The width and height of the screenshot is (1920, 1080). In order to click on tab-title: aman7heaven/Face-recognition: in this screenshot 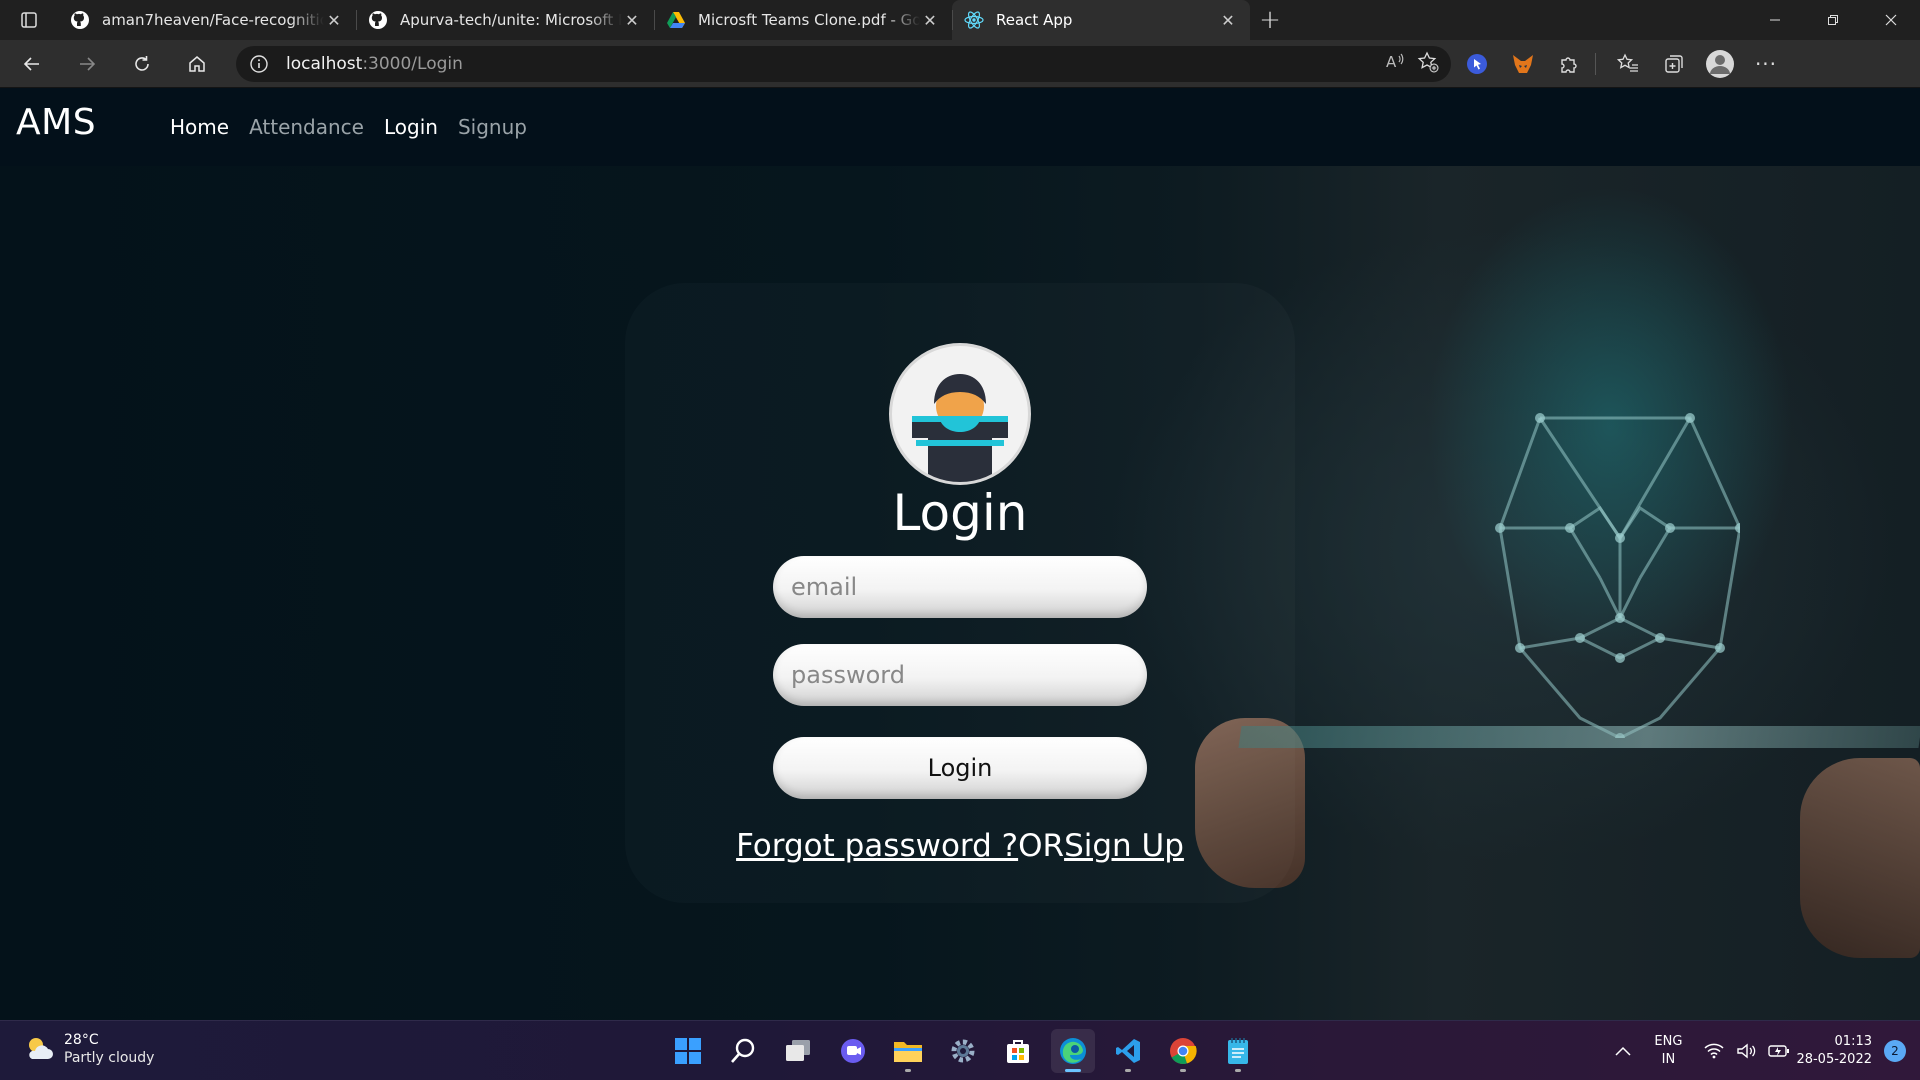, I will do `click(213, 20)`.